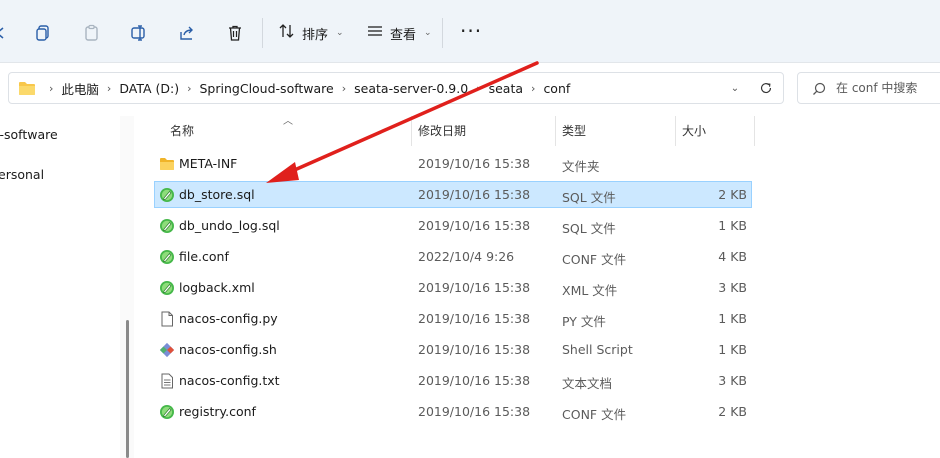 The image size is (940, 458). I want to click on navigation-pane: l-software ersonal, so click(60, 284).